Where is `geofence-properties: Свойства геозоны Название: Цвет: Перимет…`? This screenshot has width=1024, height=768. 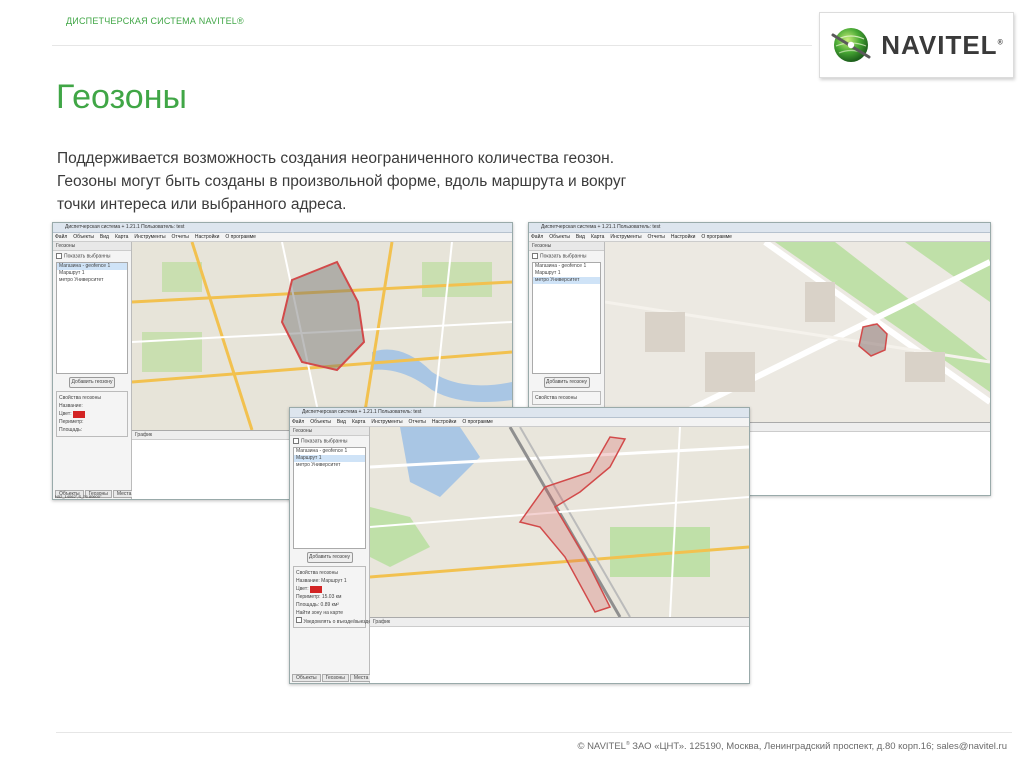 geofence-properties: Свойства геозоны Название: Цвет: Перимет… is located at coordinates (92, 414).